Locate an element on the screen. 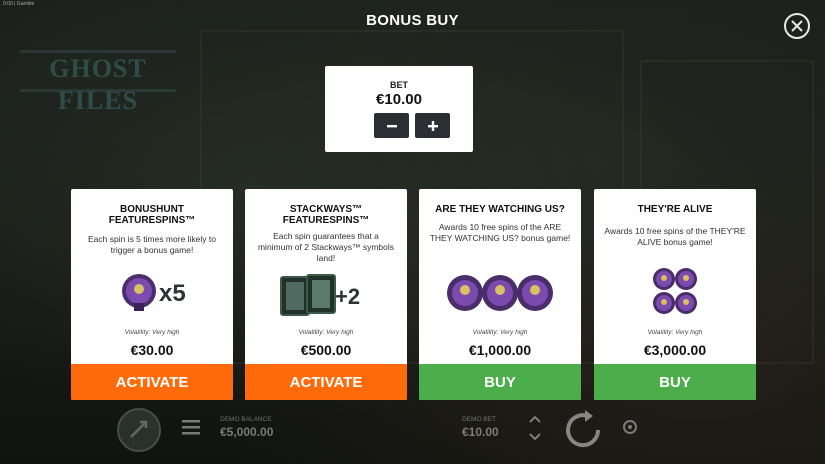 The width and height of the screenshot is (825, 464). card-price: €3,000.00 is located at coordinates (675, 350).